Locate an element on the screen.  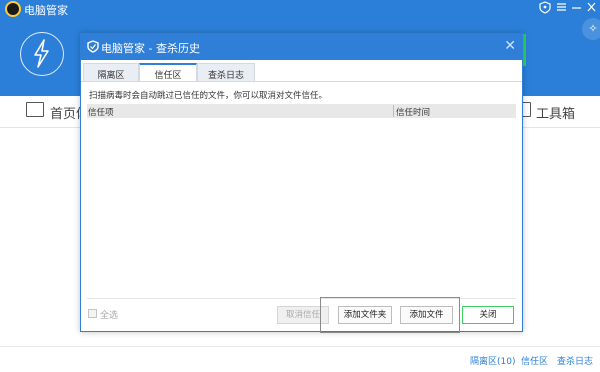
dialog-close-icon: ✕ is located at coordinates (510, 46).